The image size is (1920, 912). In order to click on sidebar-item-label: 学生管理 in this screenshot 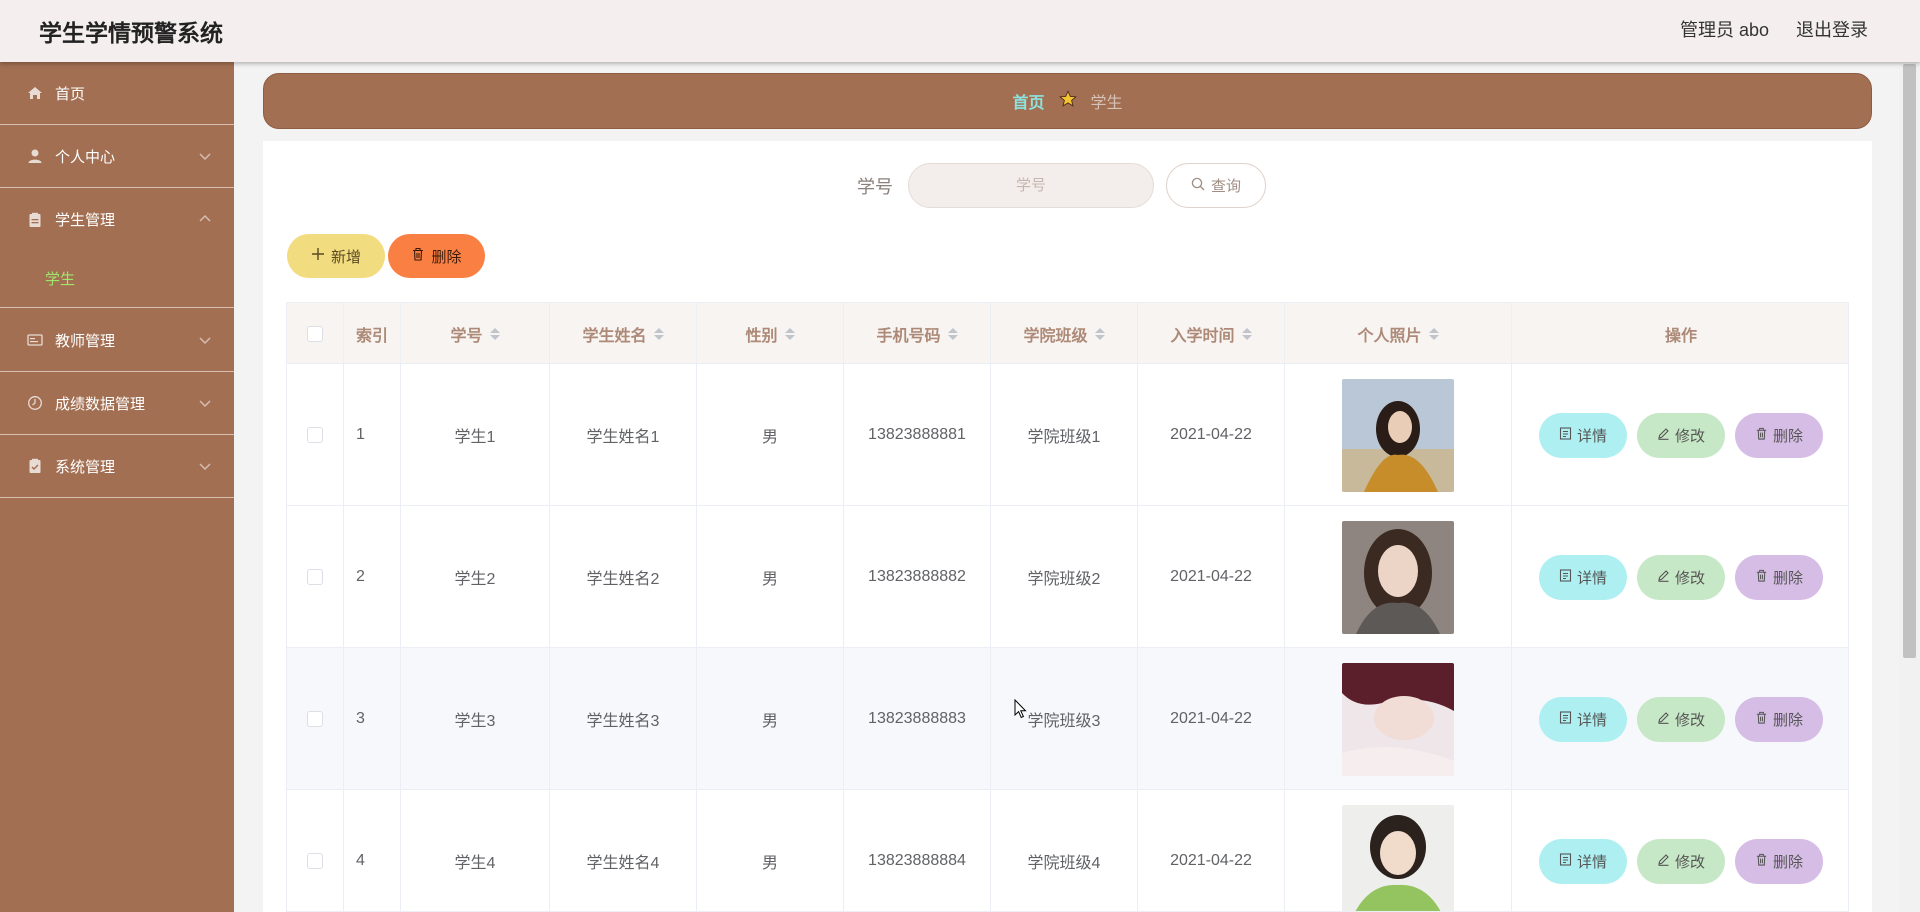, I will do `click(85, 220)`.